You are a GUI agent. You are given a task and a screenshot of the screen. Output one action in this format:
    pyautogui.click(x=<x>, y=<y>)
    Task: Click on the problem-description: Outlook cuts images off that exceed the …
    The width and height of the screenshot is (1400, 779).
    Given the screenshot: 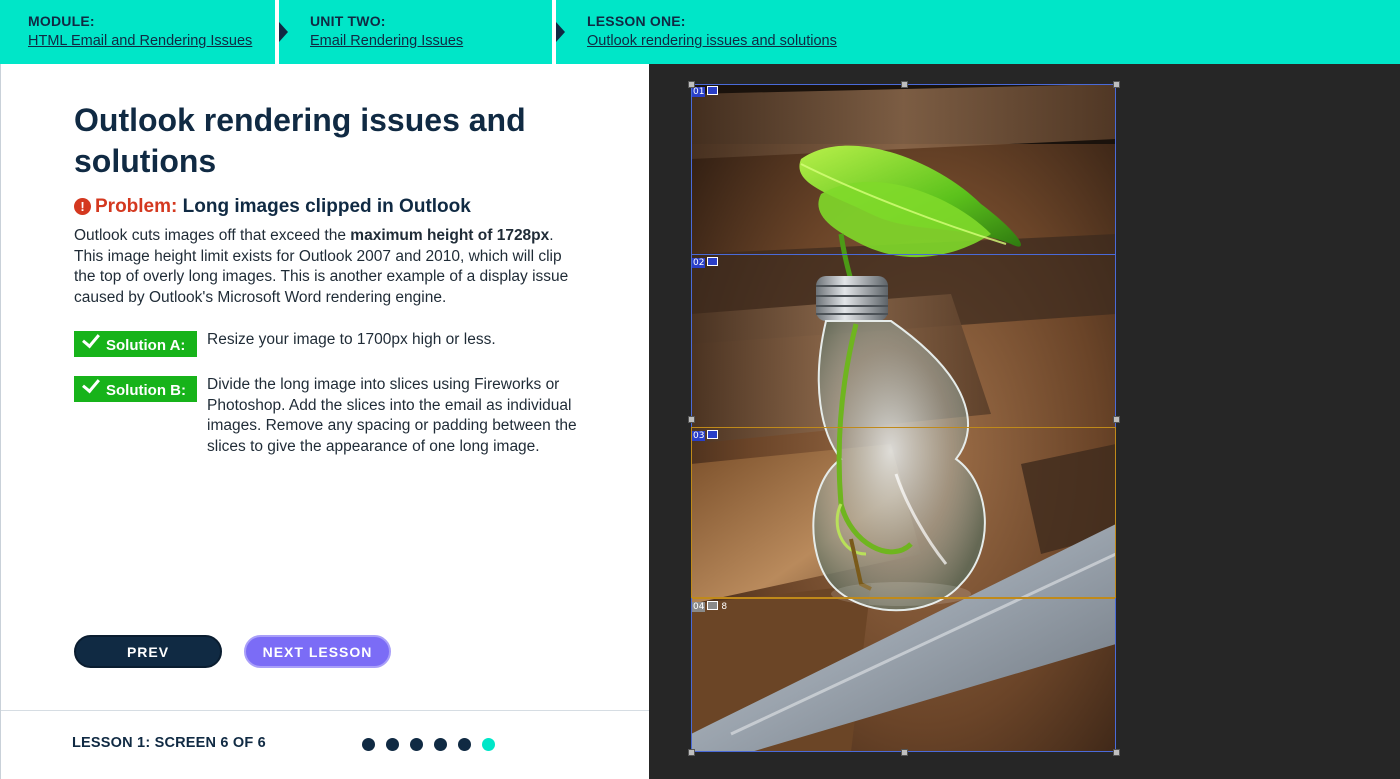 What is the action you would take?
    pyautogui.click(x=329, y=267)
    